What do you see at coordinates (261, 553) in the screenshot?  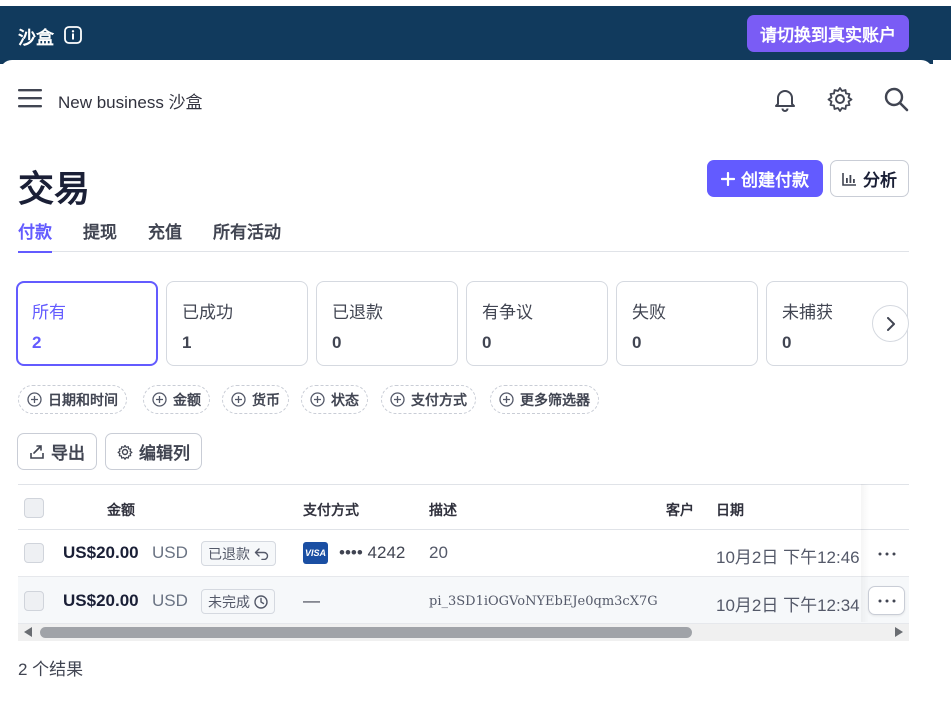 I see `refund-arrow-icon` at bounding box center [261, 553].